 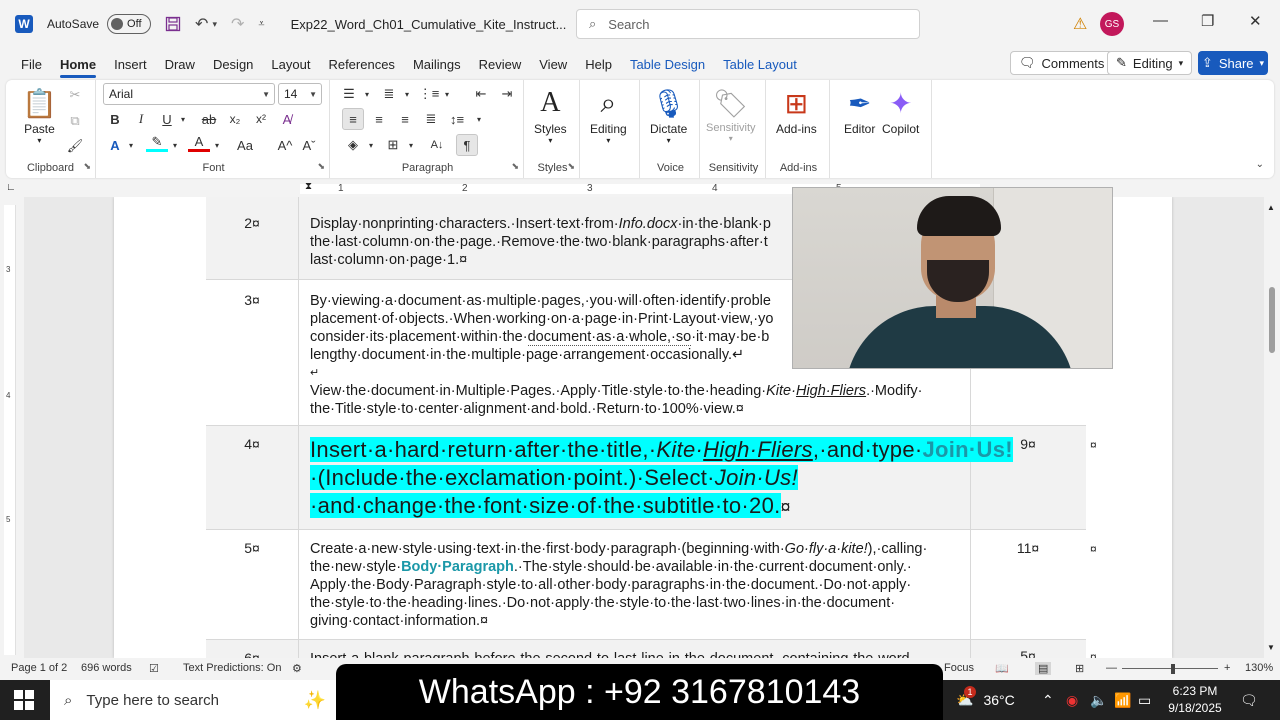 What do you see at coordinates (1170, 668) in the screenshot?
I see `zoom-slider` at bounding box center [1170, 668].